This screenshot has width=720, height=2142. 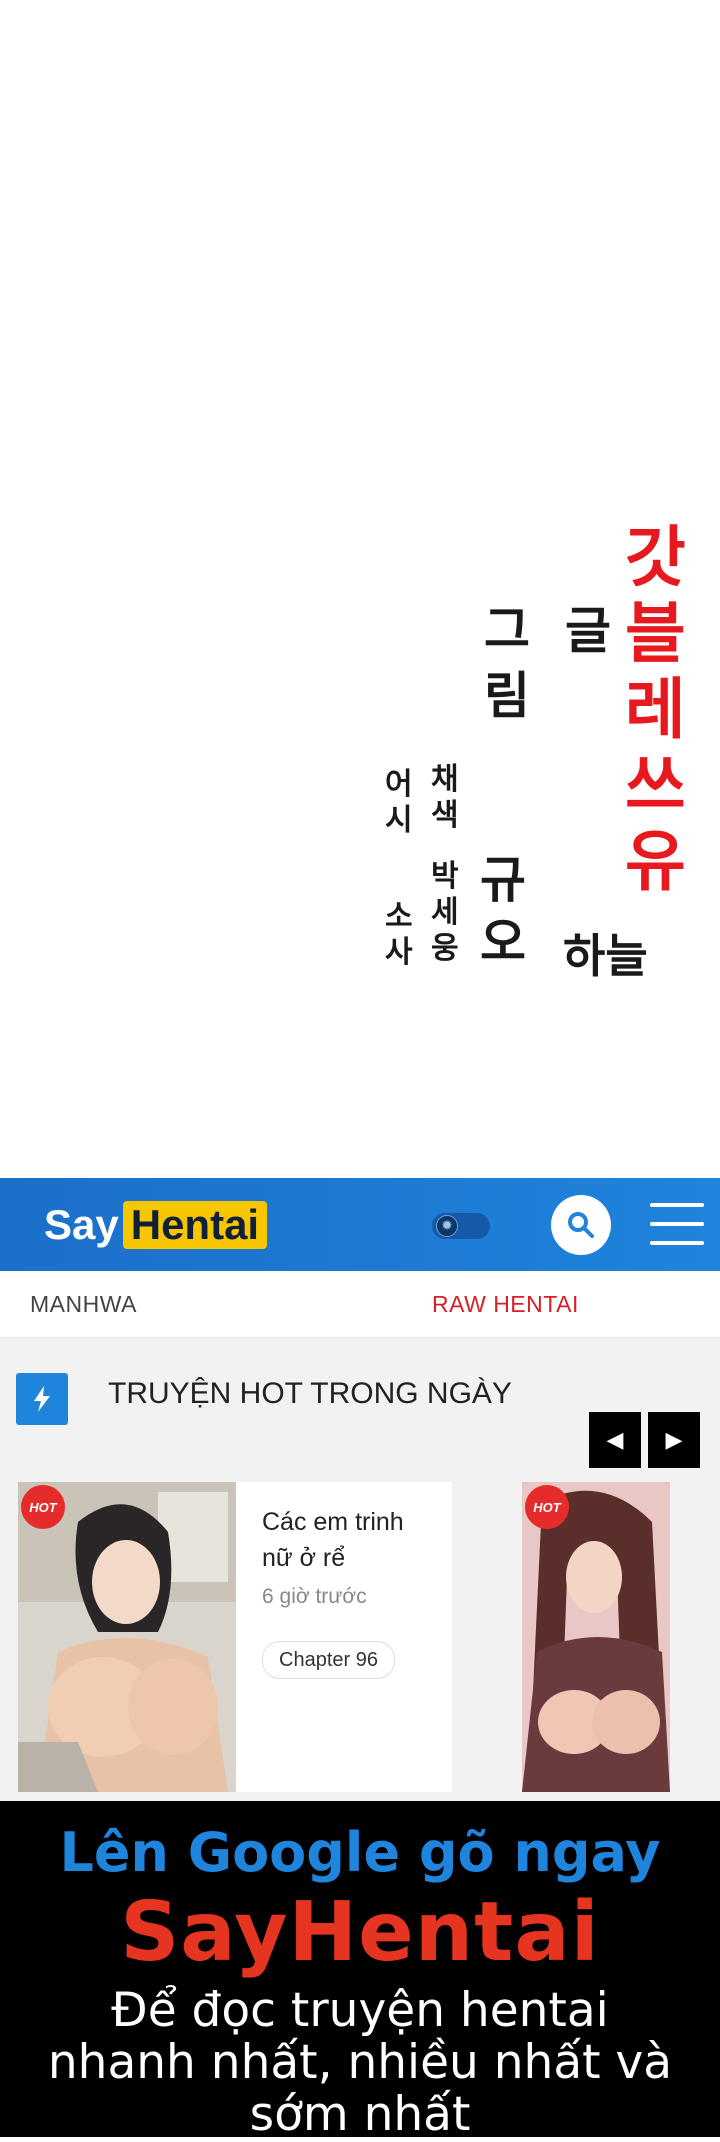 I want to click on title-char: 유, so click(x=655, y=861).